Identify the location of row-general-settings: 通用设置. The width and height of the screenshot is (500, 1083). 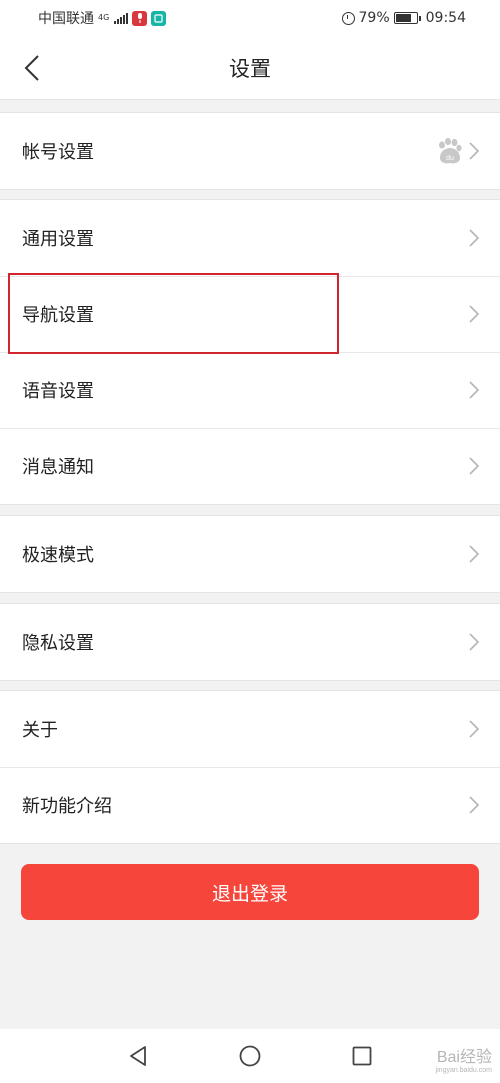
(250, 238).